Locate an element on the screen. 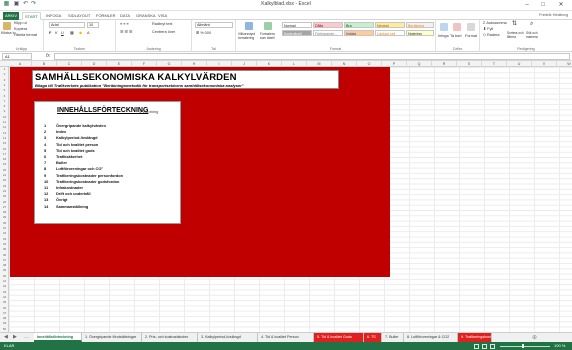 The height and width of the screenshot is (350, 572). underline-icon: U is located at coordinates (62, 33).